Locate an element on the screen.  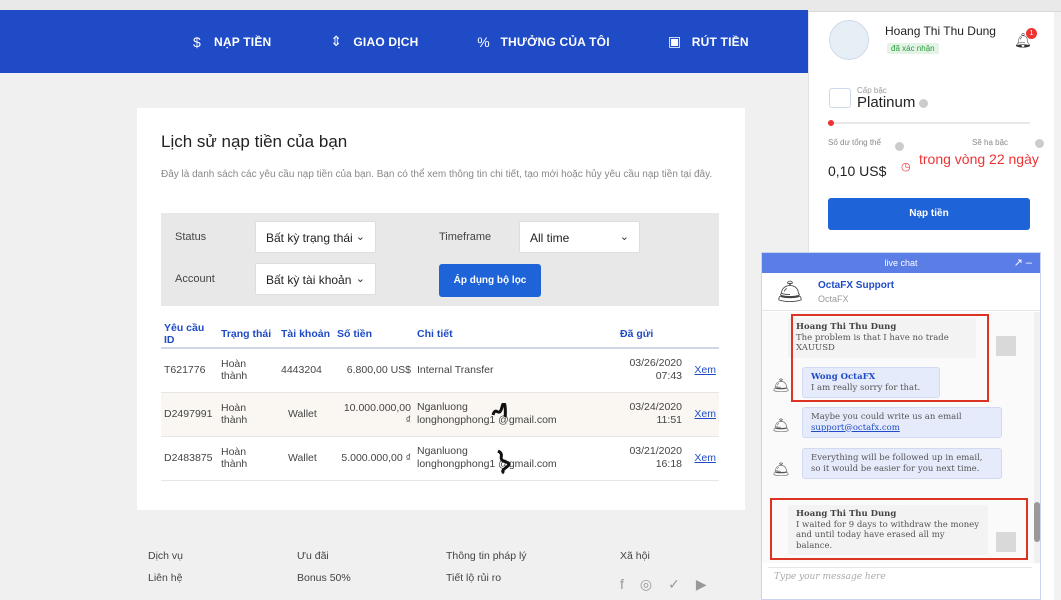
timeframe-select: All time ⌄ is located at coordinates (579, 237).